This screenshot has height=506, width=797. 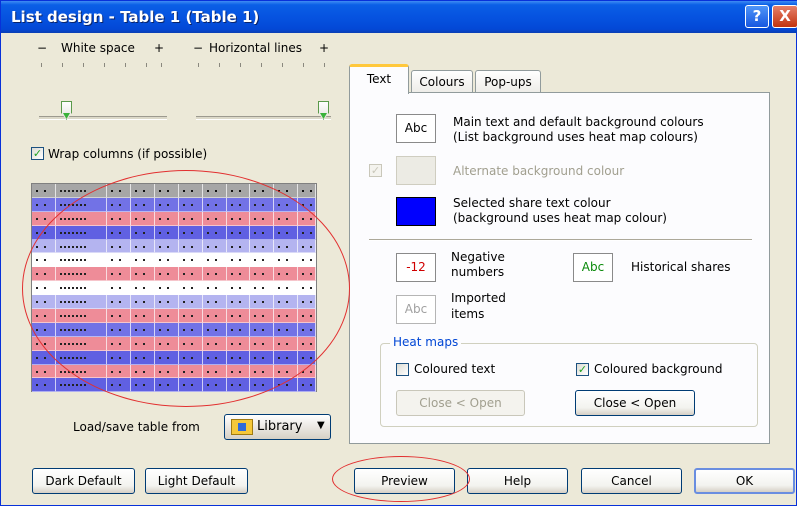 What do you see at coordinates (321, 425) in the screenshot?
I see `chevron-down-icon: ▼` at bounding box center [321, 425].